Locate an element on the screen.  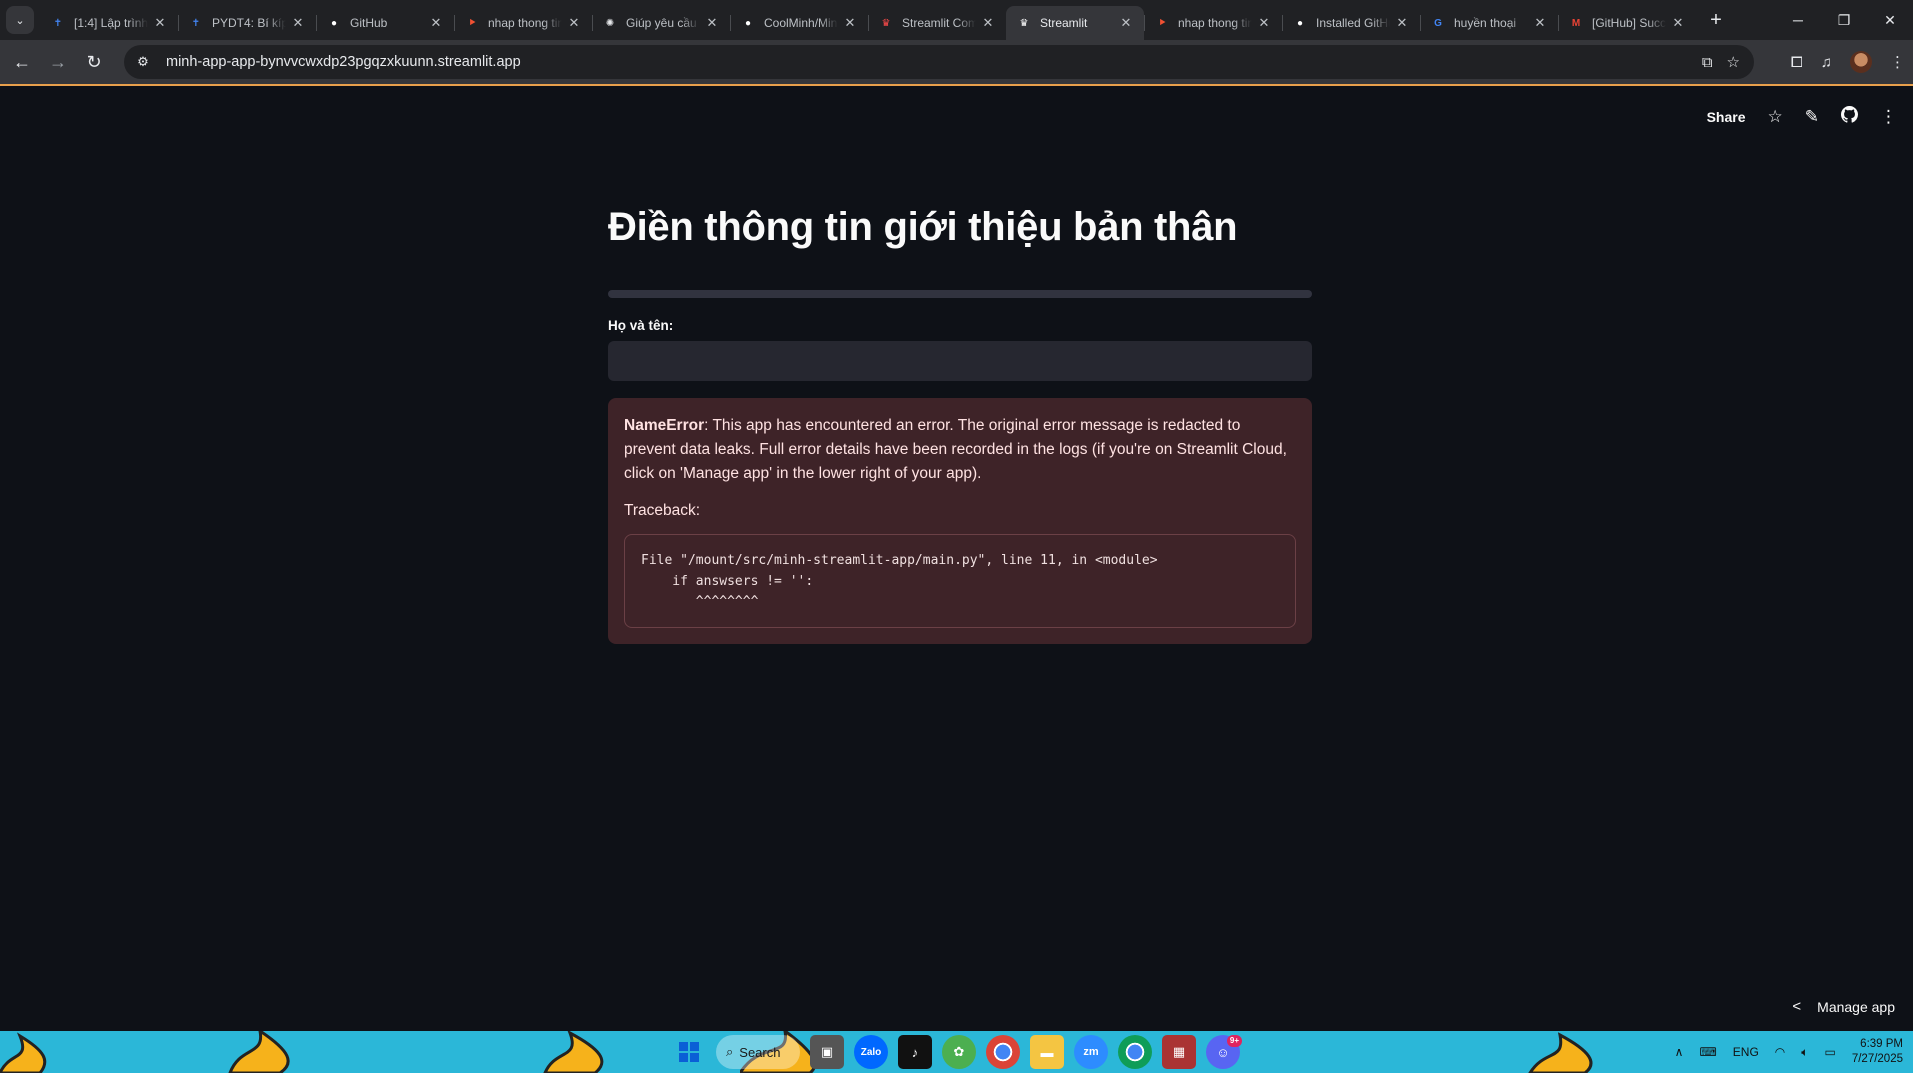
profile-avatar is located at coordinates (1861, 62).